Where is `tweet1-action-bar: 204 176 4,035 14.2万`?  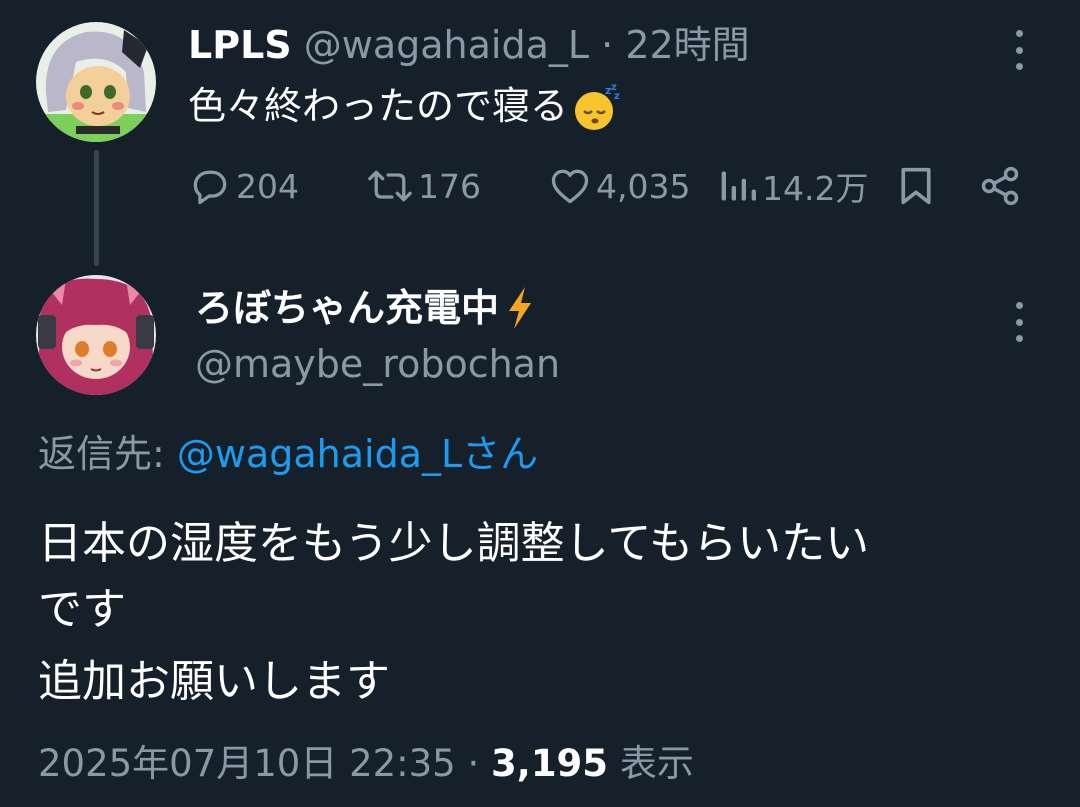 tweet1-action-bar: 204 176 4,035 14.2万 is located at coordinates (608, 186).